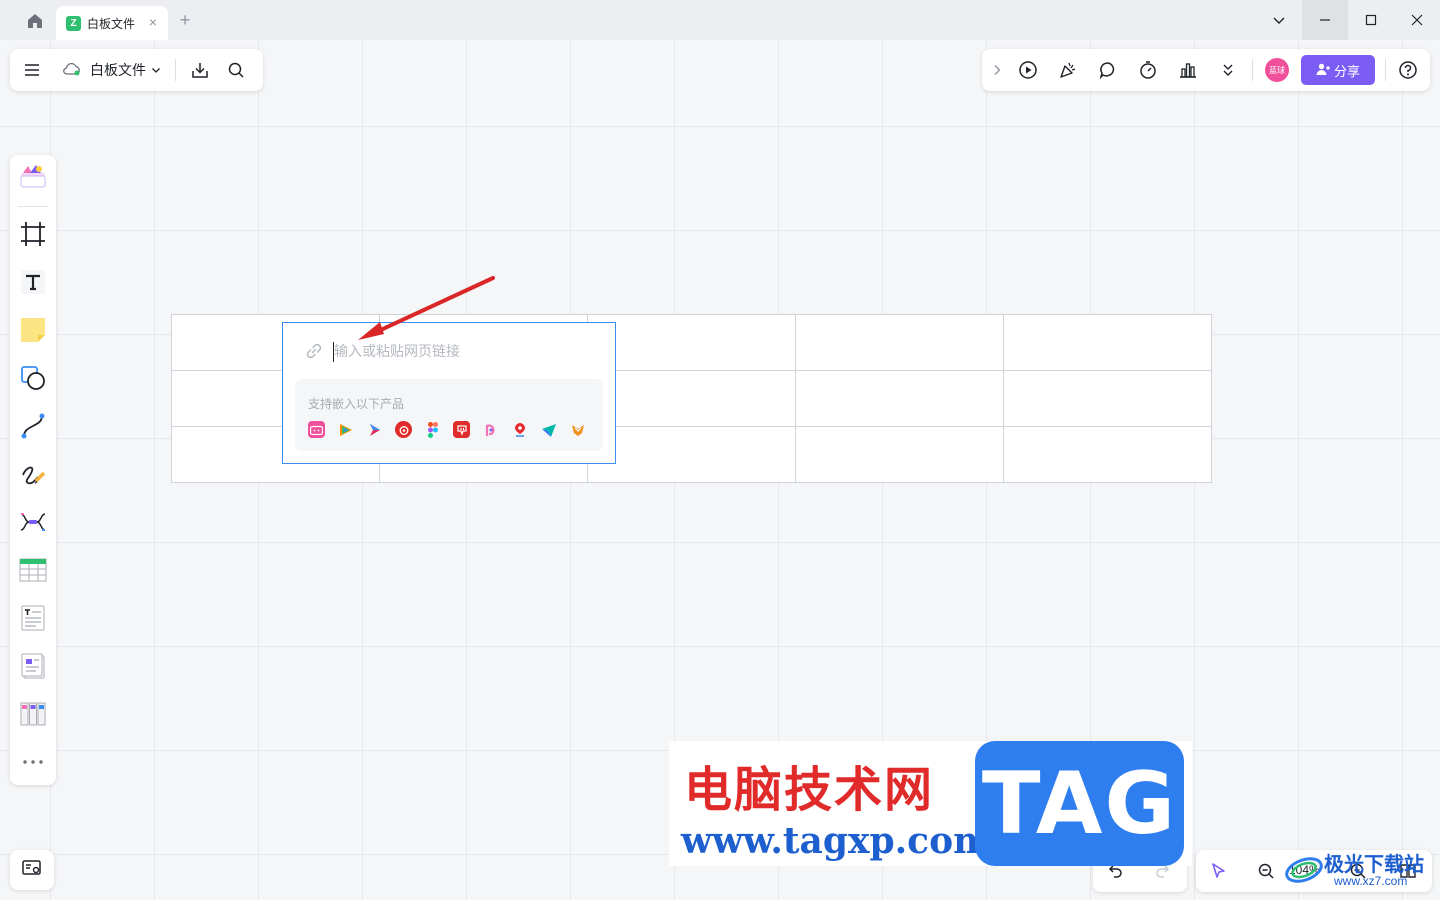 The height and width of the screenshot is (900, 1440). What do you see at coordinates (33, 666) in the screenshot?
I see `document-card-icon` at bounding box center [33, 666].